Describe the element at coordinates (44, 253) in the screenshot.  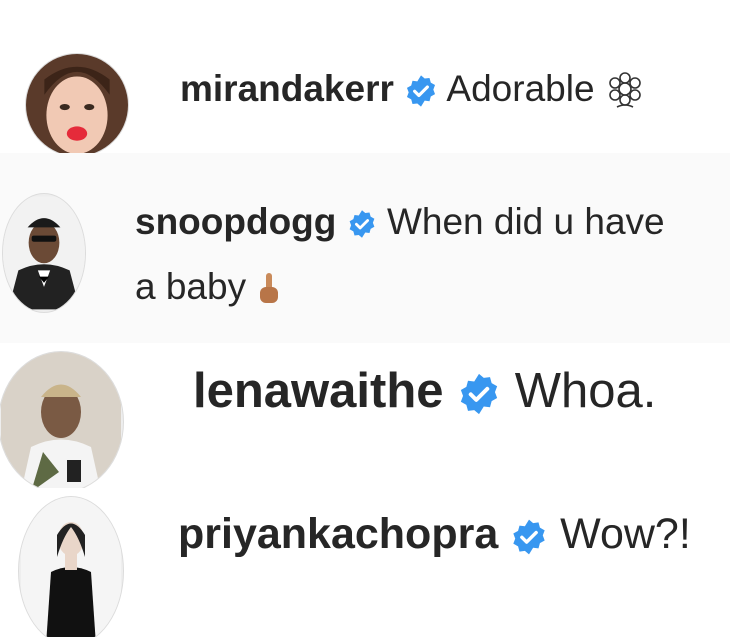
I see `avatar-snoopdogg` at that location.